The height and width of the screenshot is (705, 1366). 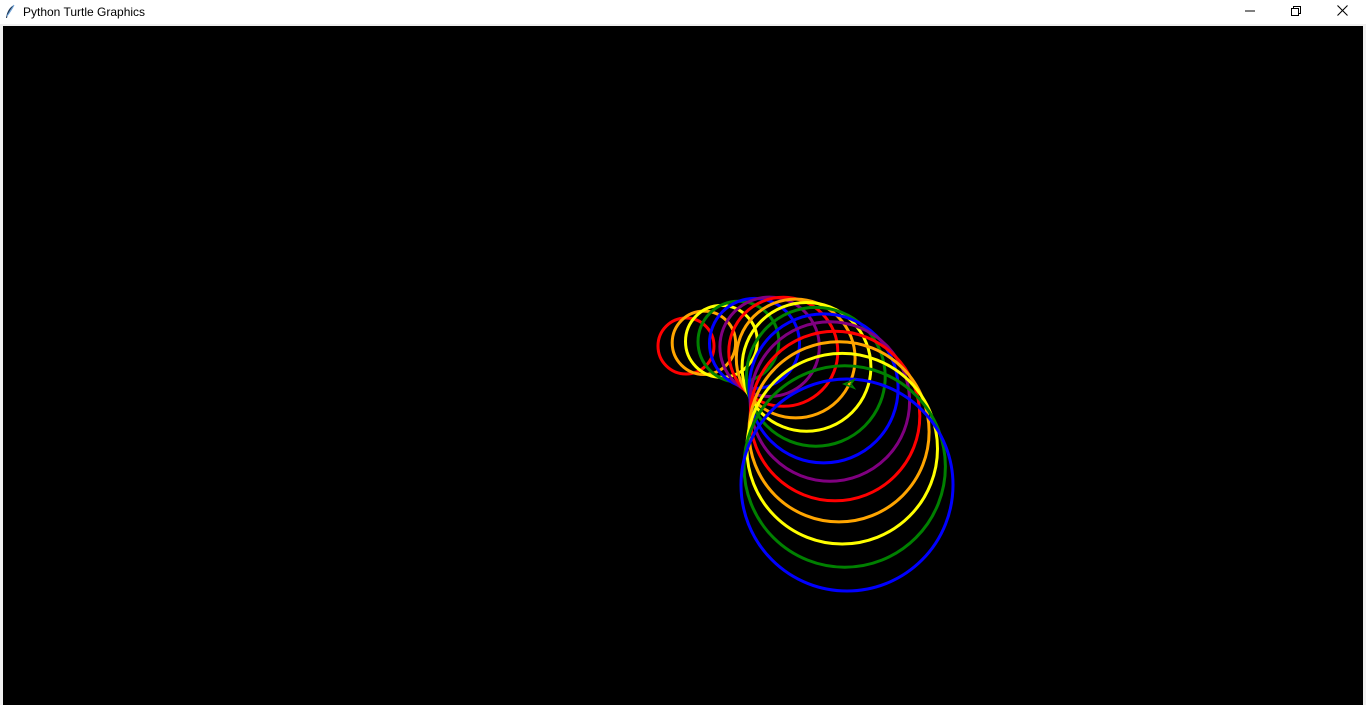 What do you see at coordinates (84, 12) in the screenshot?
I see `window-title: Python Turtle Graphics` at bounding box center [84, 12].